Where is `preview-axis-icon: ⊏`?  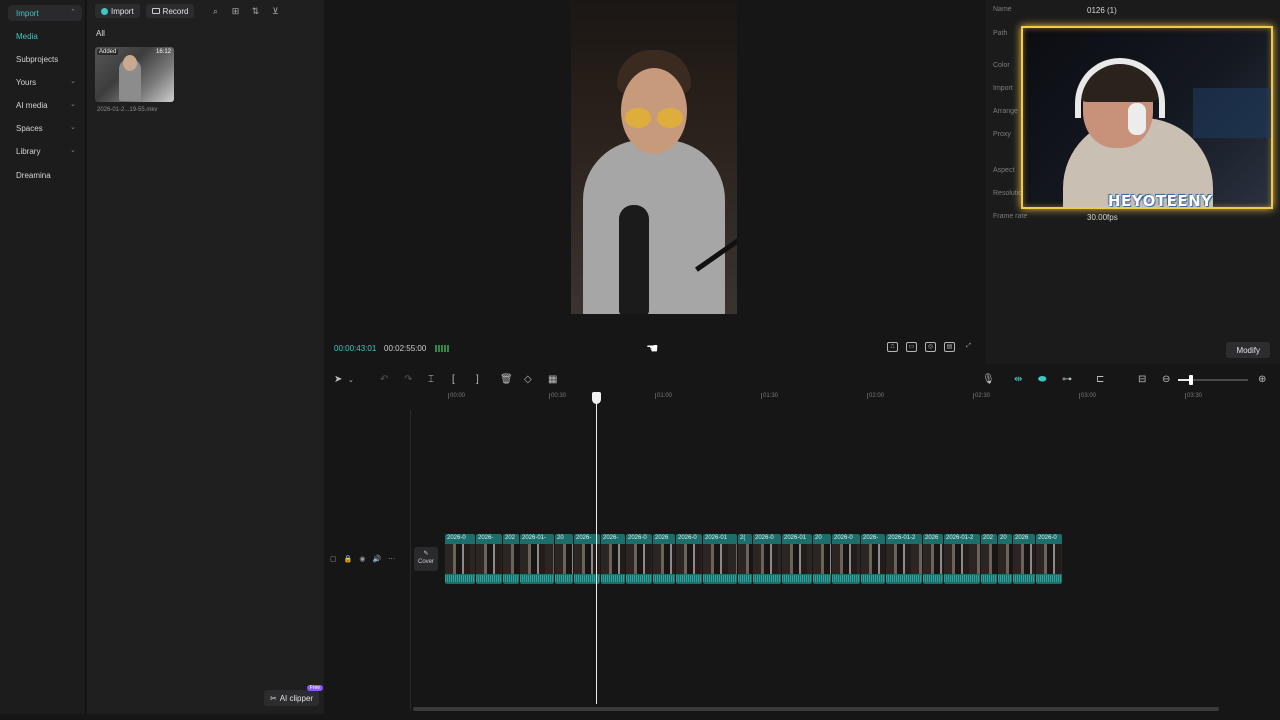 preview-axis-icon: ⊏ is located at coordinates (1100, 379).